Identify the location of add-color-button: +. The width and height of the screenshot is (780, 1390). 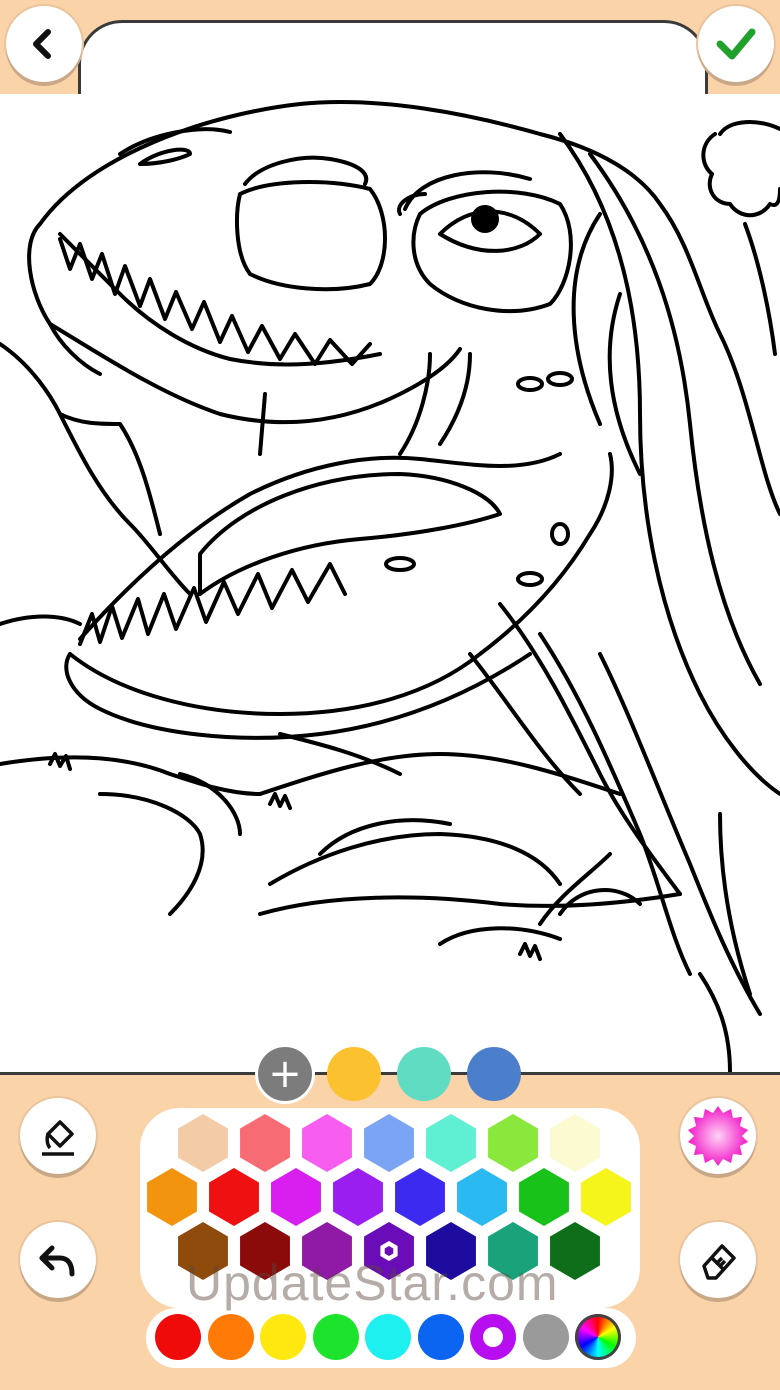
(285, 1074).